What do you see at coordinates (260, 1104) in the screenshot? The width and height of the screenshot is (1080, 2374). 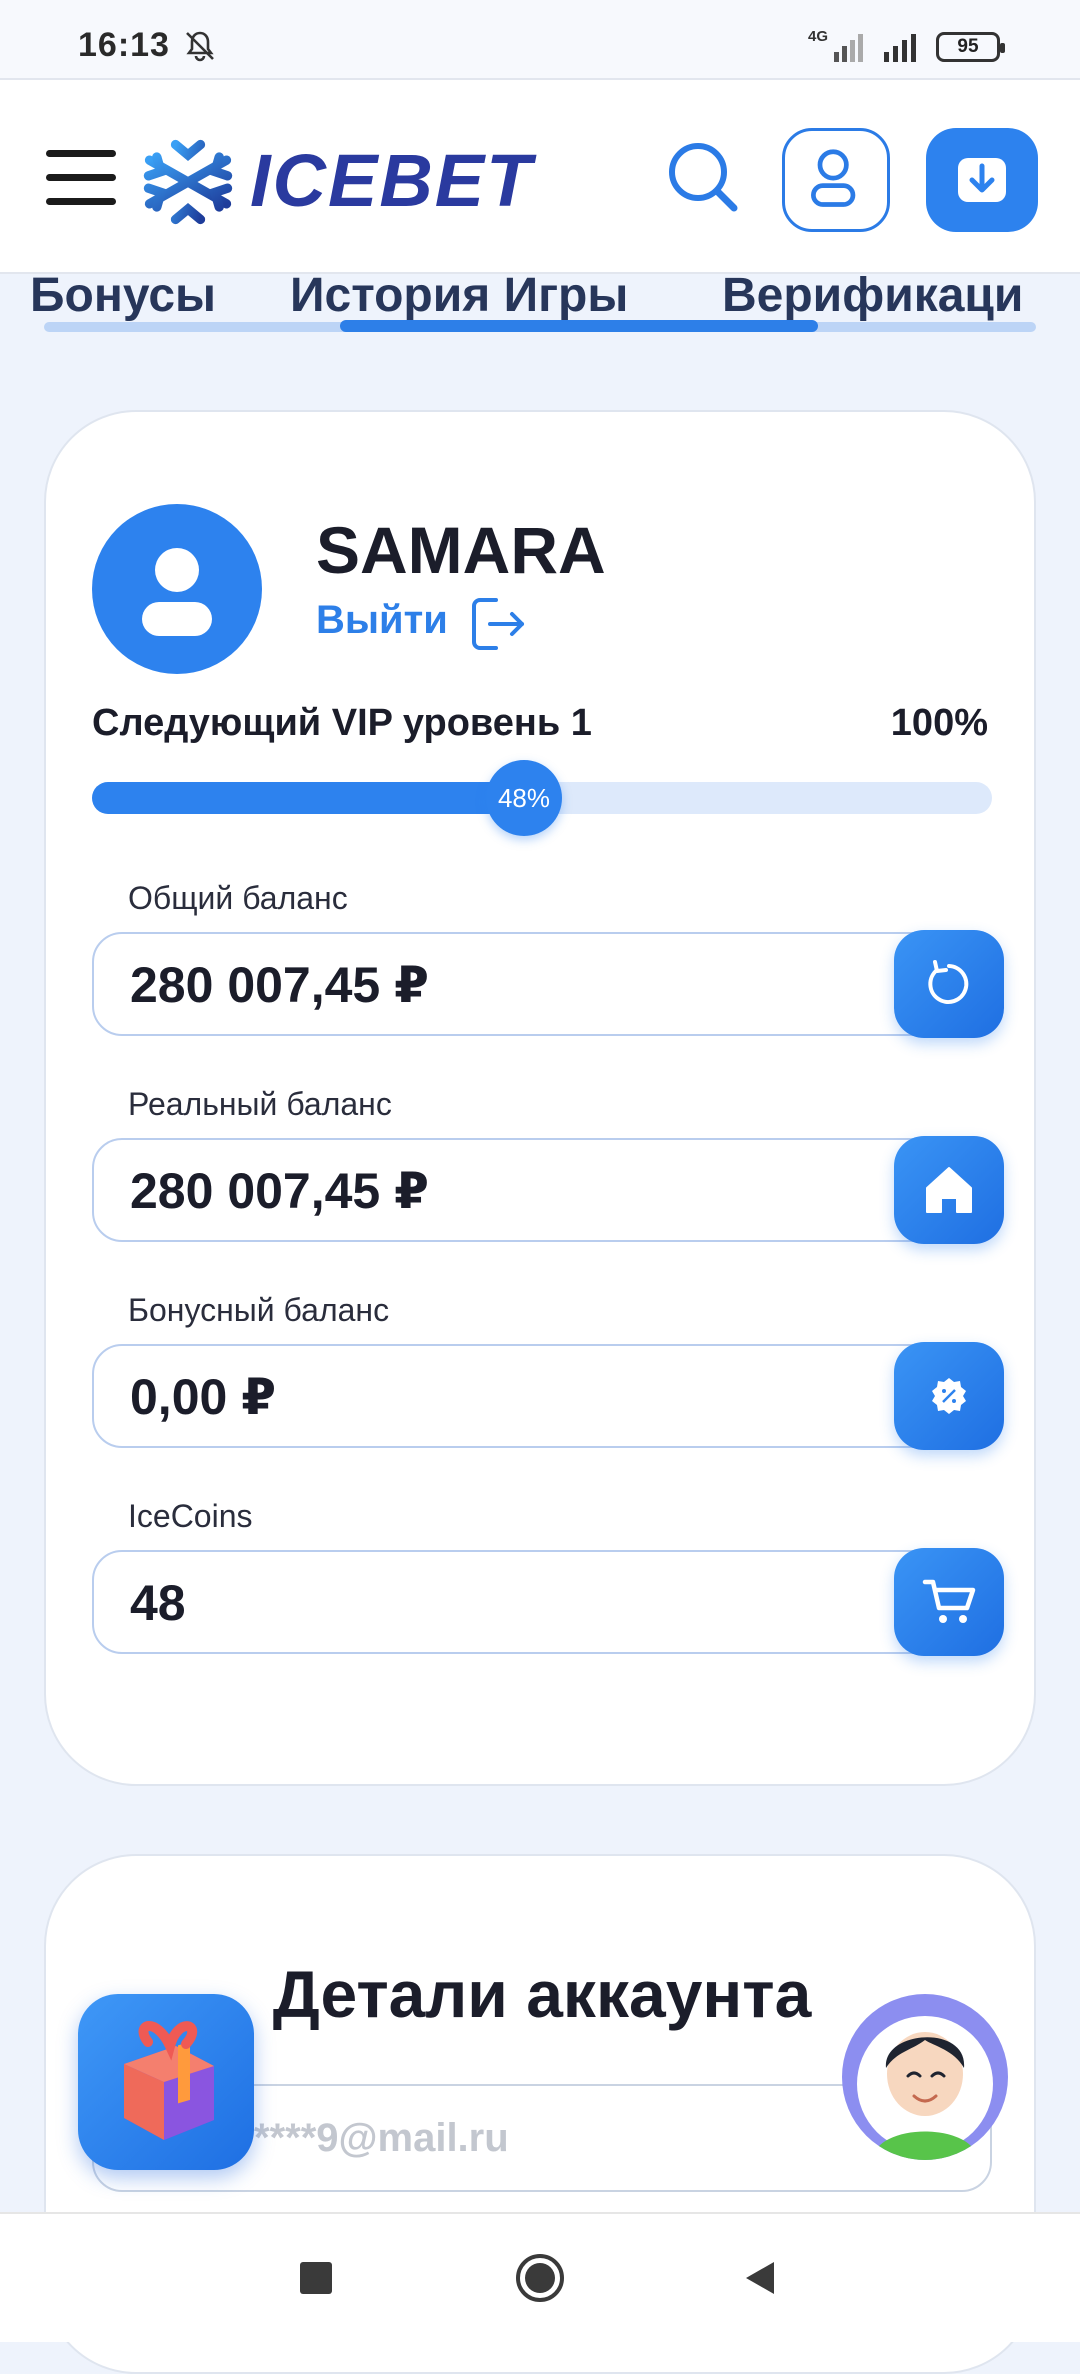 I see `real-balance-label: Реальный баланс` at bounding box center [260, 1104].